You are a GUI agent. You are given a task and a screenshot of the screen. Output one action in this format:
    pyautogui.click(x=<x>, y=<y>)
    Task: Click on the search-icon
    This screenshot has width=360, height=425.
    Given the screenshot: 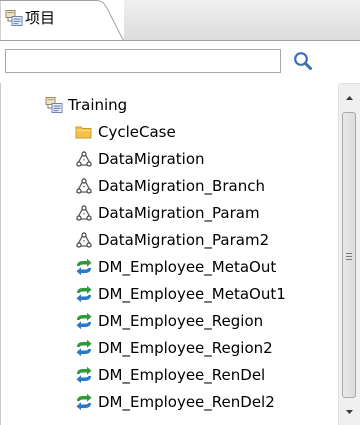 What is the action you would take?
    pyautogui.click(x=303, y=61)
    